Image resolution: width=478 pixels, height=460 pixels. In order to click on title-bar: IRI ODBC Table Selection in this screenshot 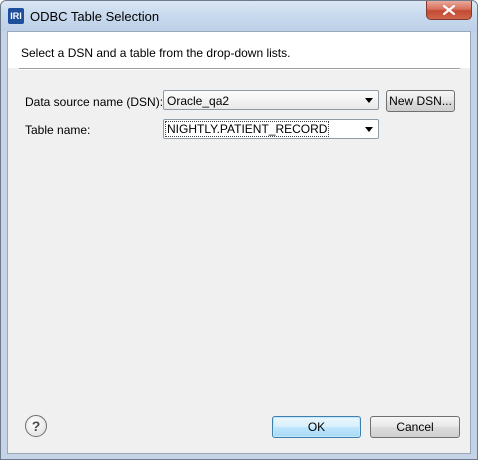, I will do `click(239, 16)`.